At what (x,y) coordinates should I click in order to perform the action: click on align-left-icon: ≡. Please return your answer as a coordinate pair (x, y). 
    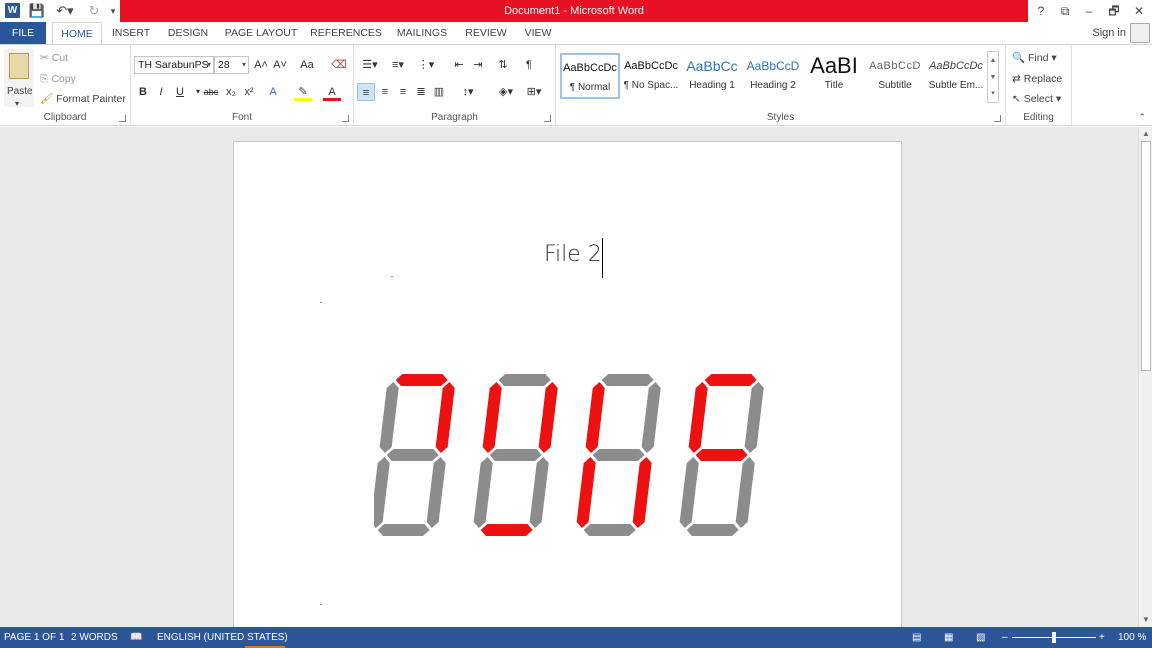
    Looking at the image, I should click on (366, 92).